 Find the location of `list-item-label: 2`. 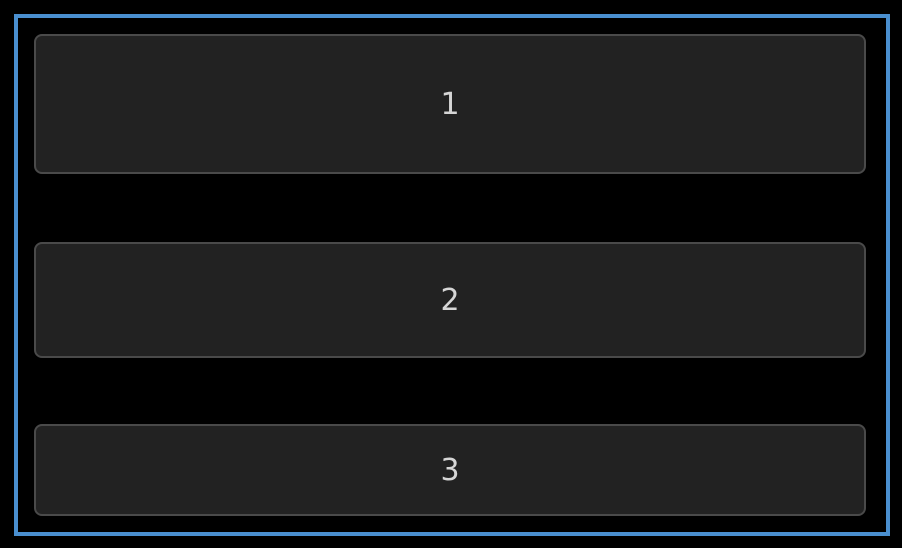

list-item-label: 2 is located at coordinates (450, 300).